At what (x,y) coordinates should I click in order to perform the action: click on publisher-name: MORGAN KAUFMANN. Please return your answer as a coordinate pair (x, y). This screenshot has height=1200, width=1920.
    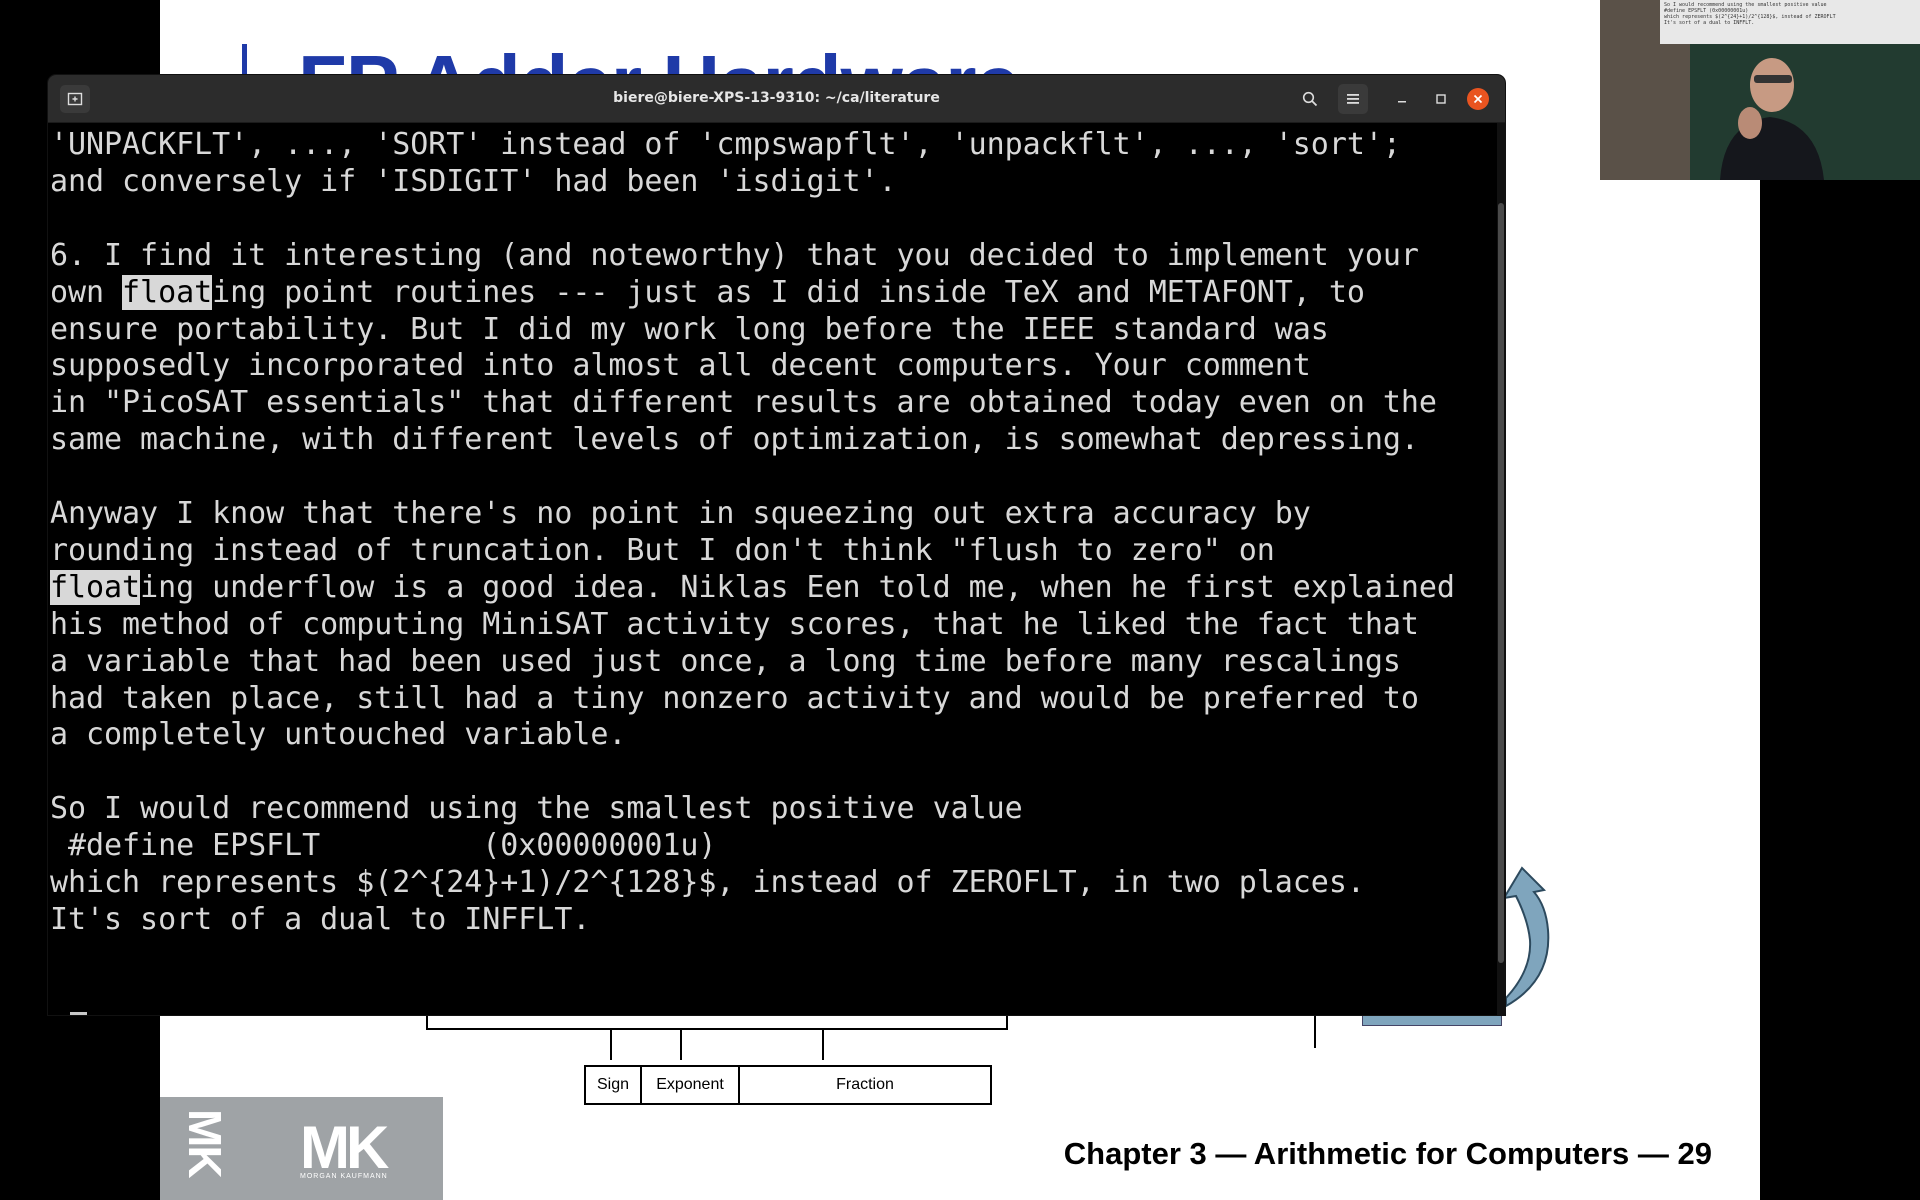
    Looking at the image, I should click on (344, 1176).